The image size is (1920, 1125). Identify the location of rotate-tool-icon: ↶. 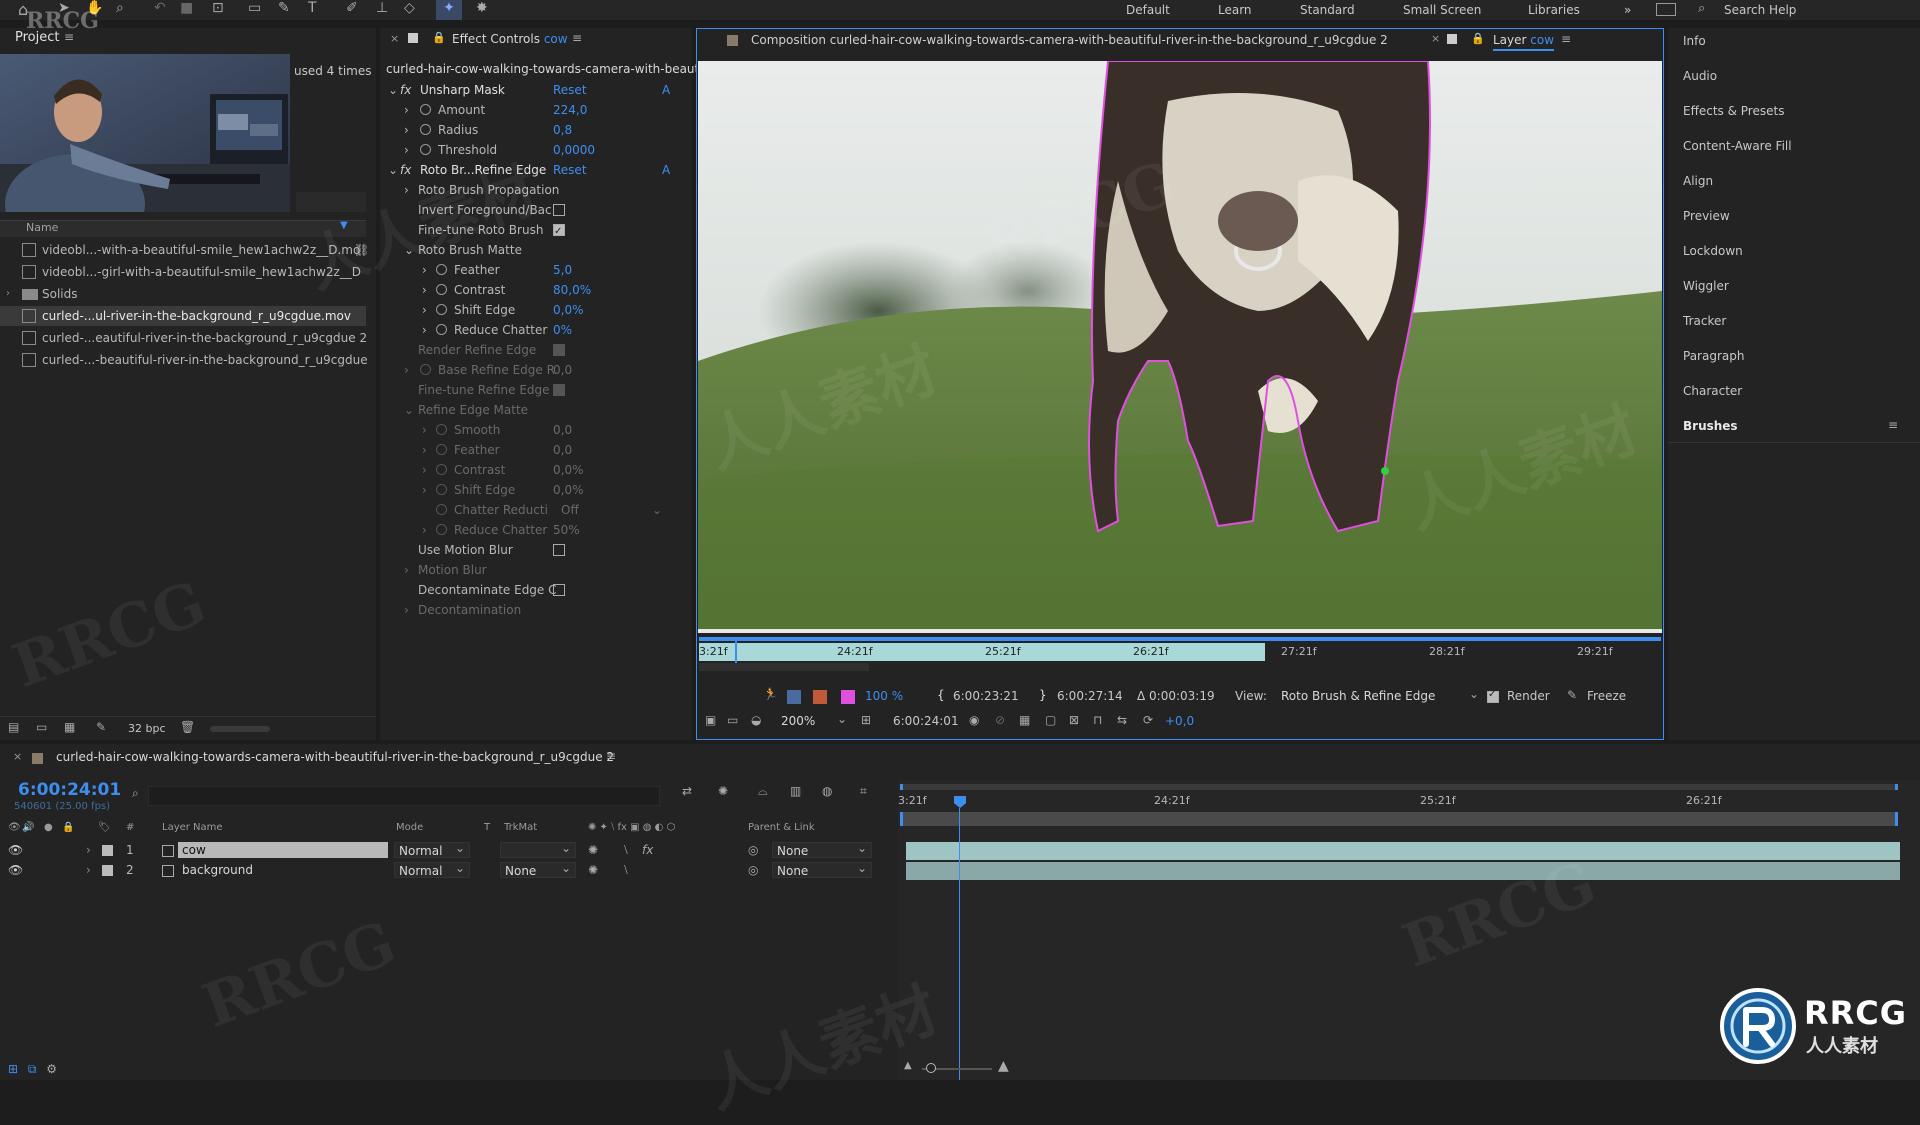
(160, 8).